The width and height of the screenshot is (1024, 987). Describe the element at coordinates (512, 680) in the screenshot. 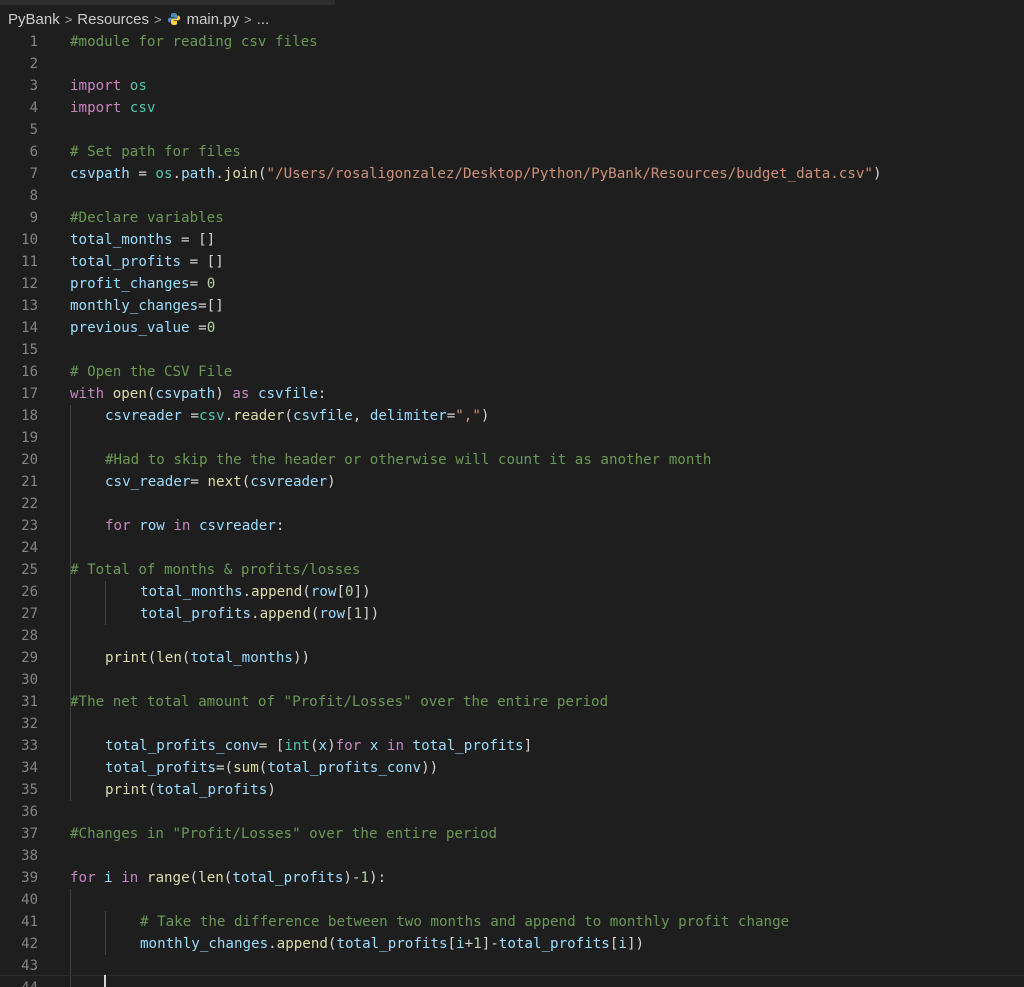

I see `code-line: 30` at that location.